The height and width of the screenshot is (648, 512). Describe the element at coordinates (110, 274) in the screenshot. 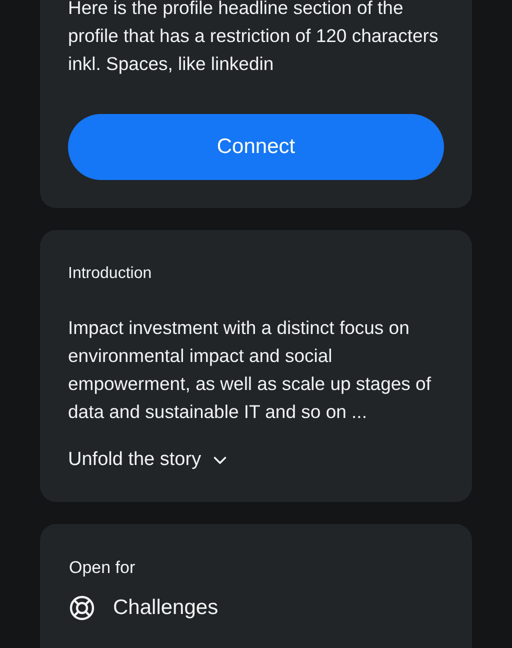

I see `introduction-title: Introduction` at that location.